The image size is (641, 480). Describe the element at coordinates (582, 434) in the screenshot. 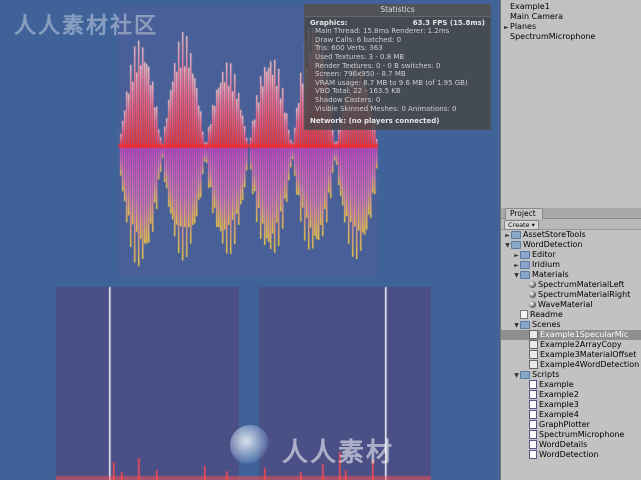

I see `project-item-label: SpectrumMicrophone` at that location.